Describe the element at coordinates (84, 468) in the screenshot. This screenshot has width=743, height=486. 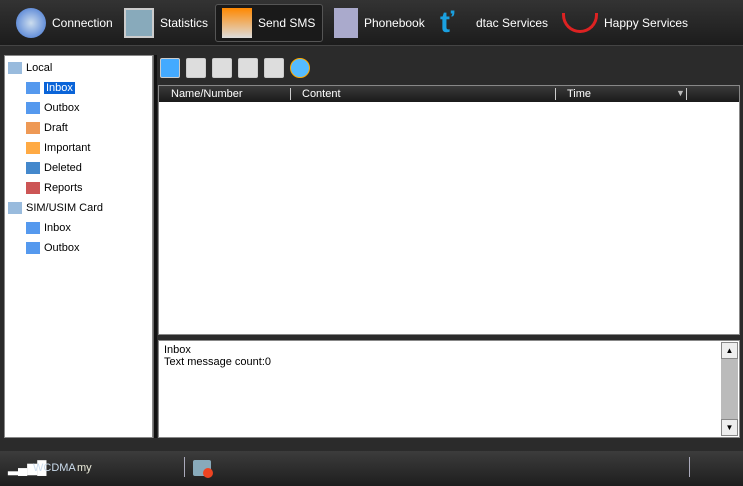
I see `operator: my` at that location.